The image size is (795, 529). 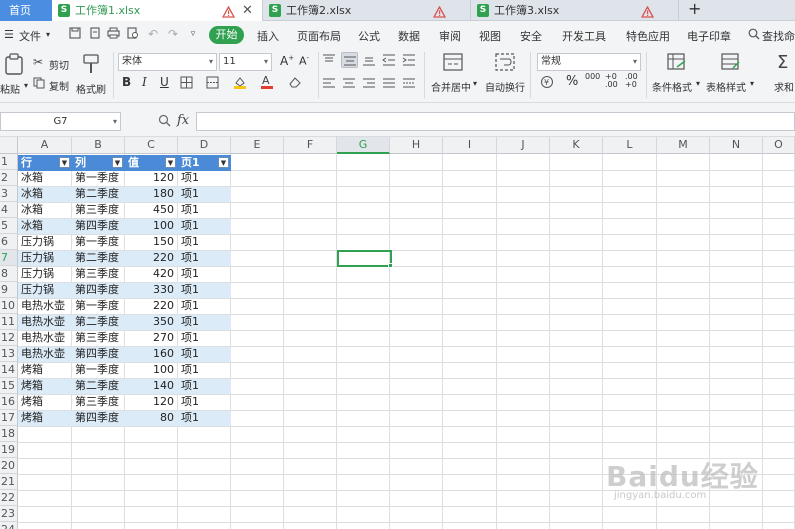 What do you see at coordinates (672, 86) in the screenshot?
I see `conditional-format-button: 条件格式` at bounding box center [672, 86].